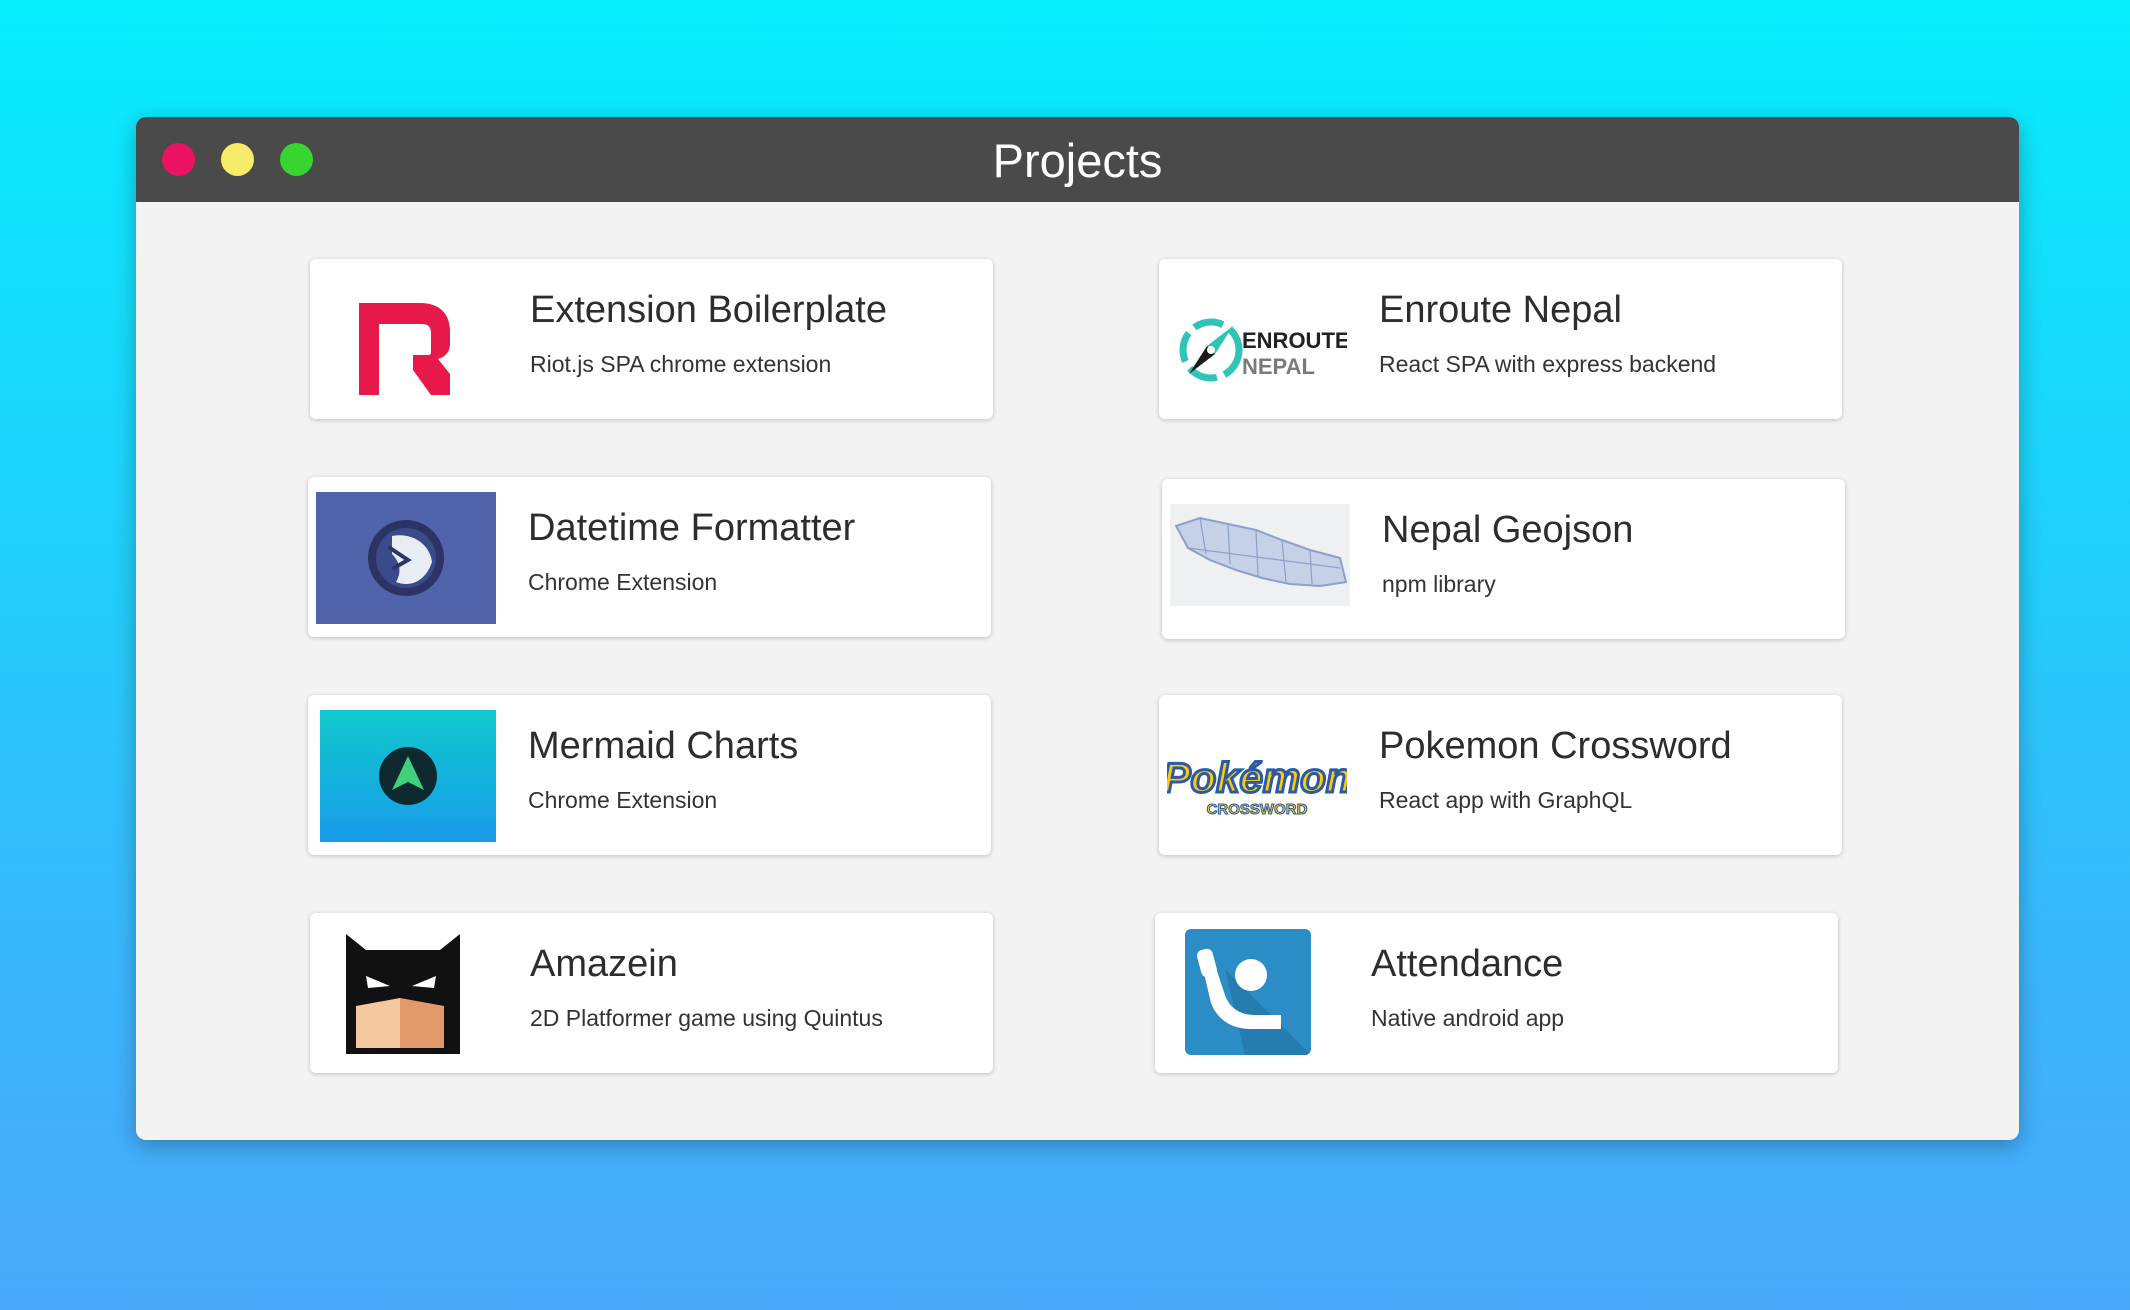 The height and width of the screenshot is (1310, 2130). Describe the element at coordinates (1278, 366) in the screenshot. I see `nepal-logo-text: NEPAL` at that location.